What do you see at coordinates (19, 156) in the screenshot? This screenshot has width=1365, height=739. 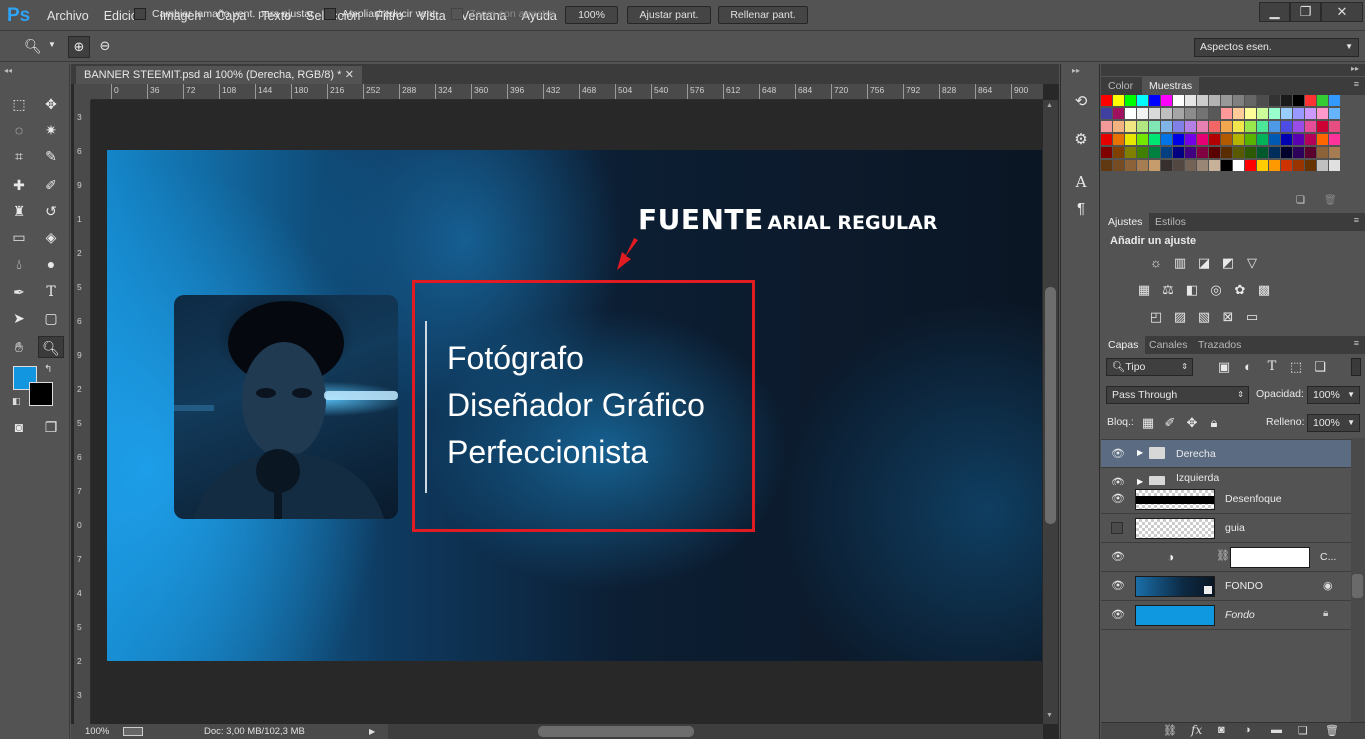 I see `crop-tool-icon: ⌗` at bounding box center [19, 156].